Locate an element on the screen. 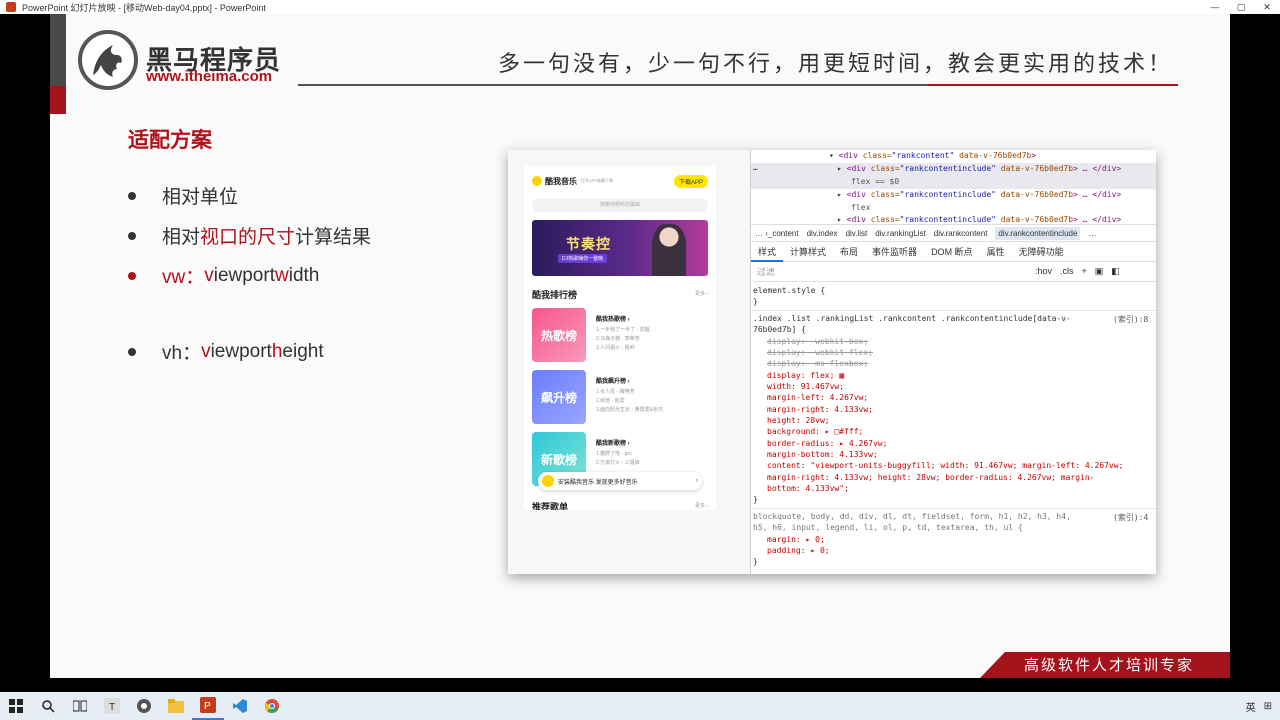 The height and width of the screenshot is (720, 1280). tab-properties: 属性 is located at coordinates (996, 252).